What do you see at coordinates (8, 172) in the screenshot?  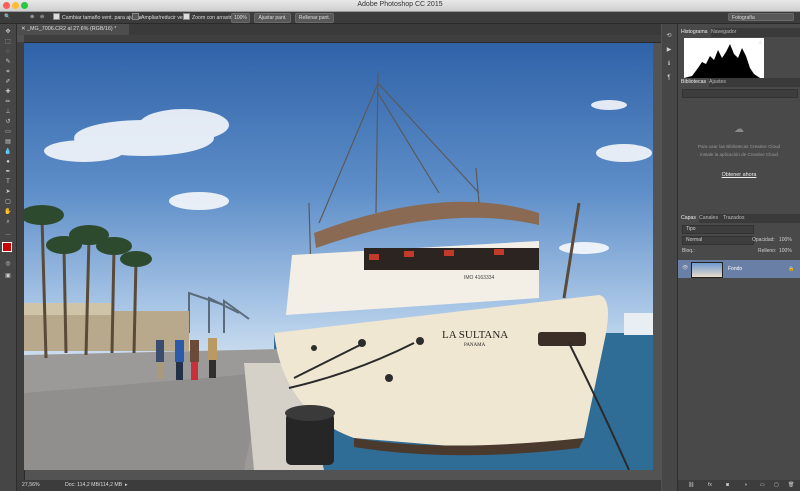 I see `pen-tool-icon: ✒` at bounding box center [8, 172].